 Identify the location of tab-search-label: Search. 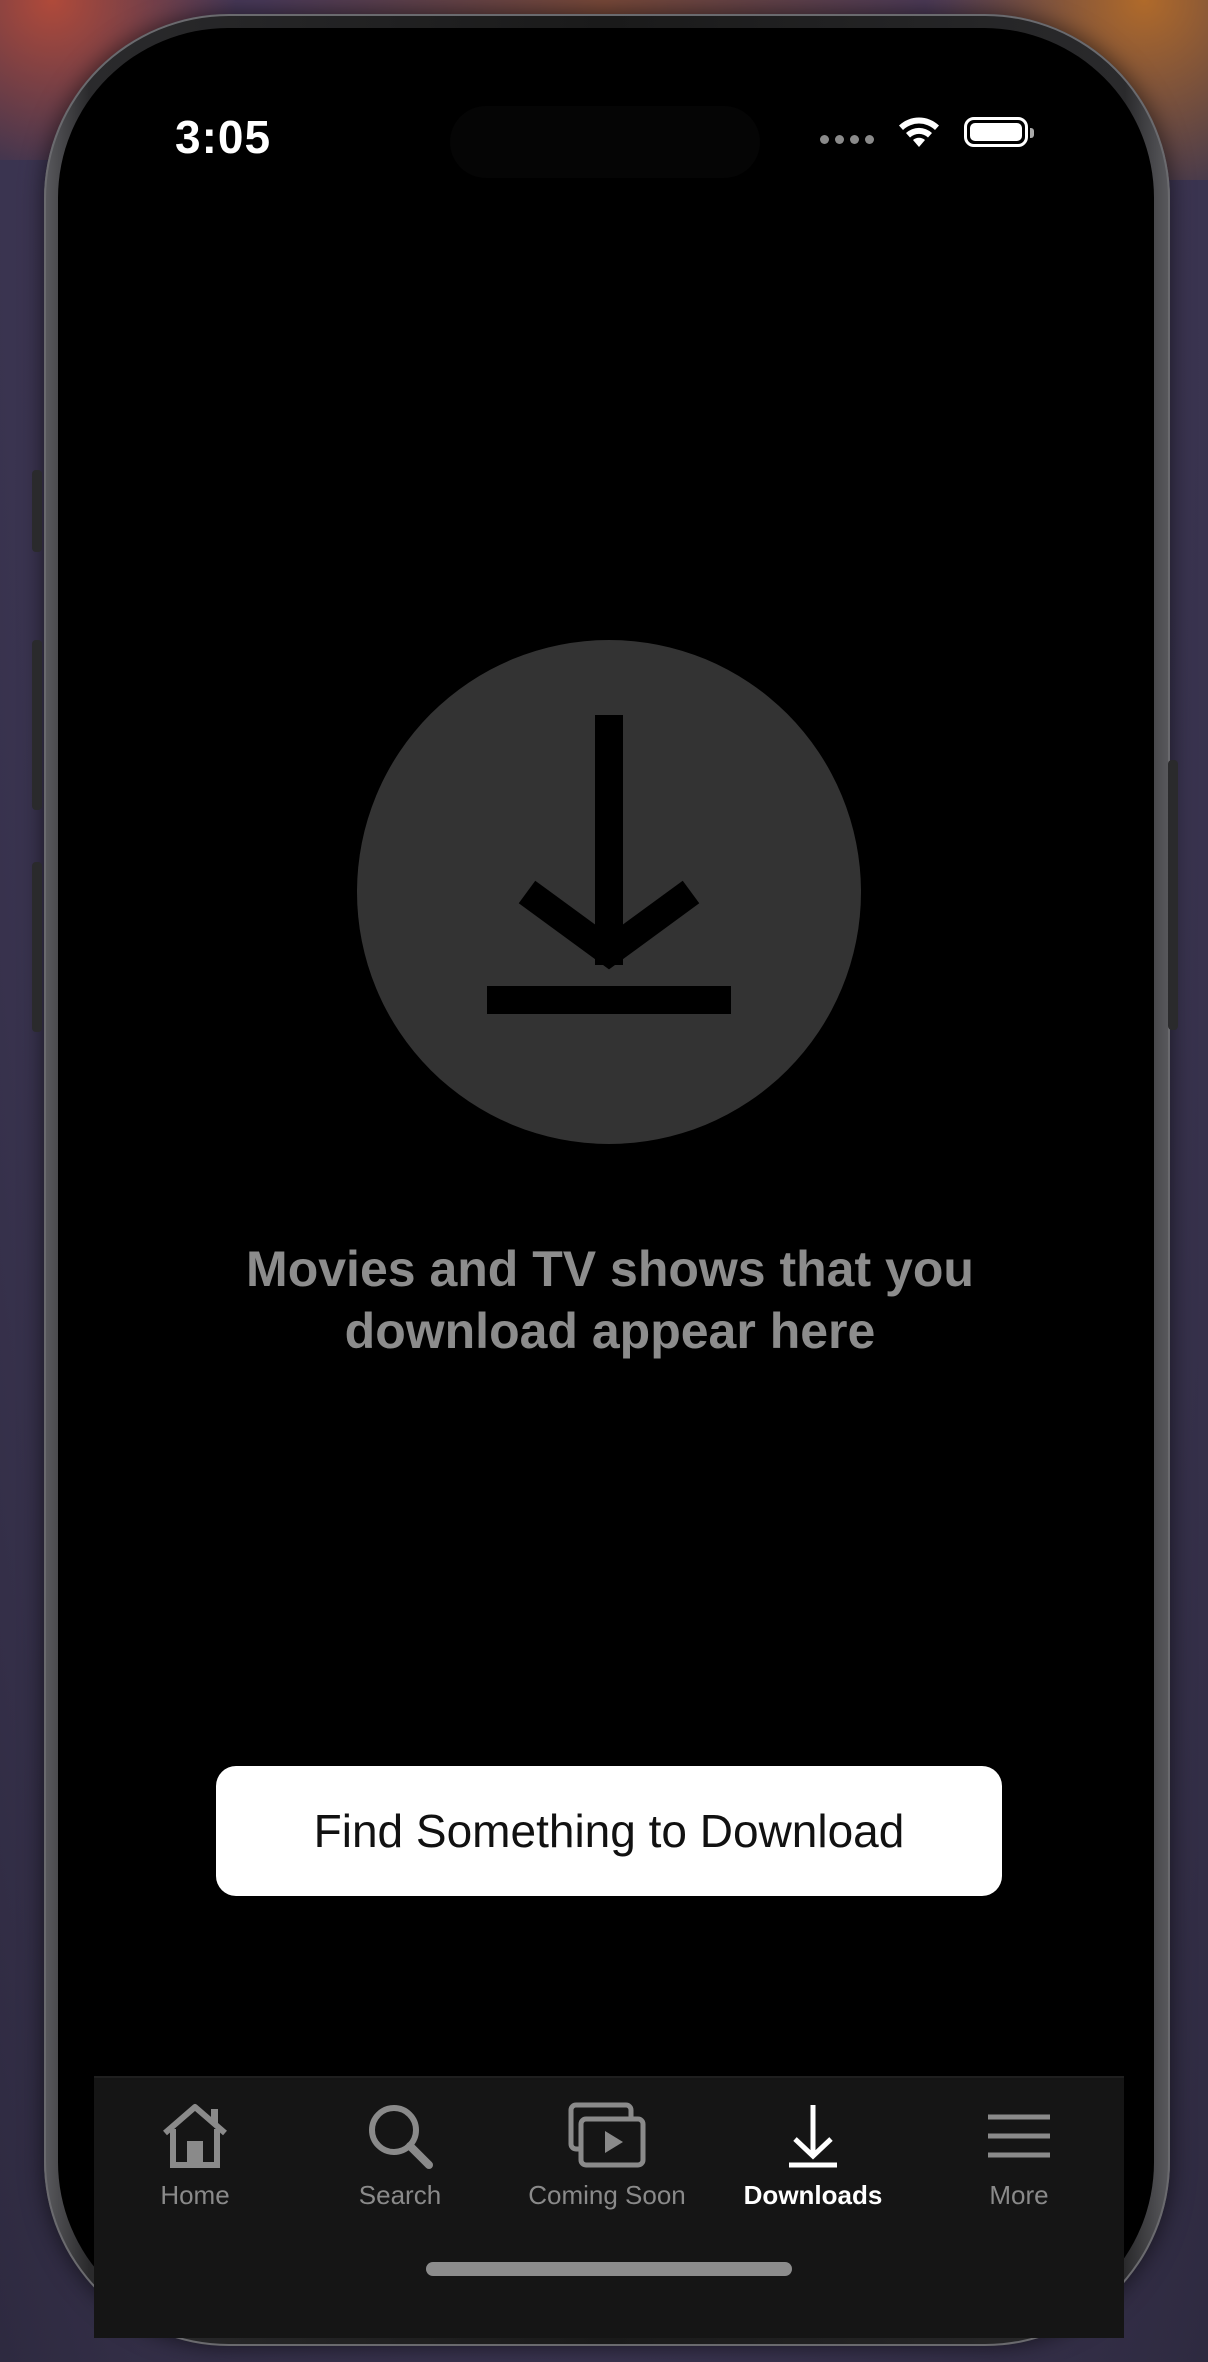
(400, 2195).